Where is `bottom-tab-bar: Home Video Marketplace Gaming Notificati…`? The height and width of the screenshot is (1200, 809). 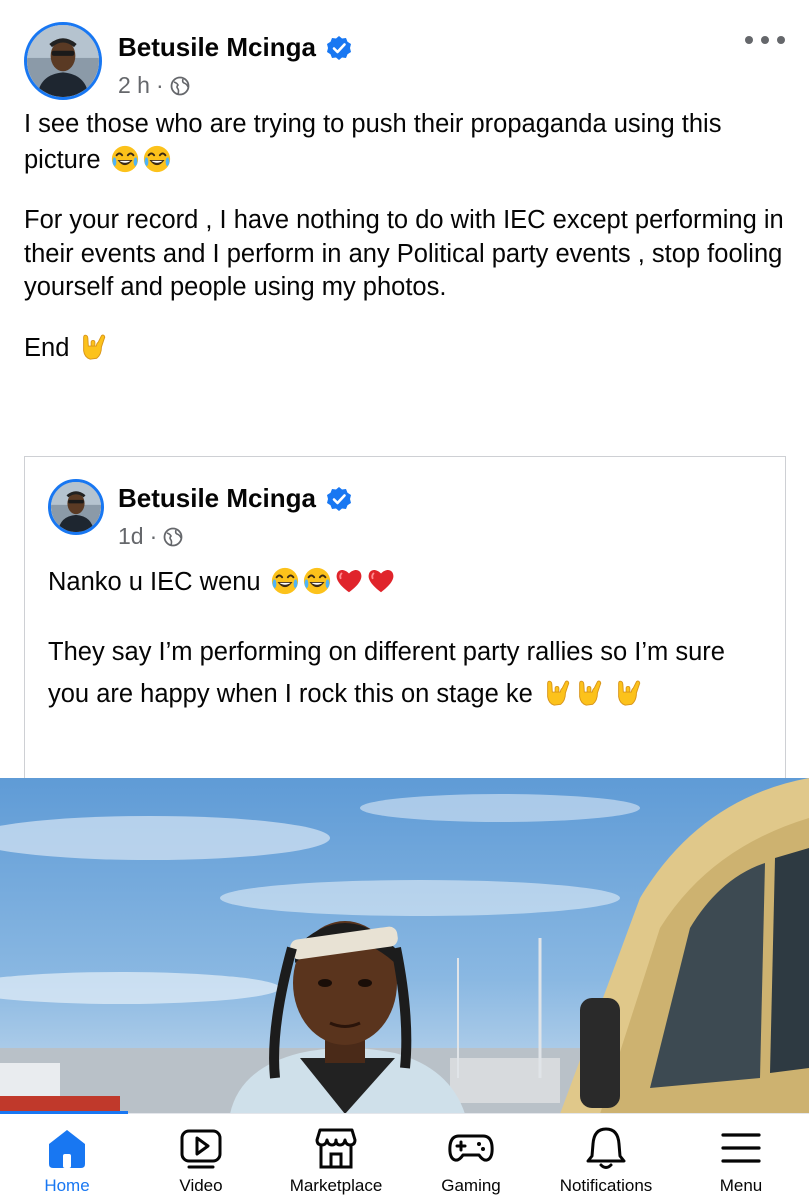
bottom-tab-bar: Home Video Marketplace Gaming Notificati… is located at coordinates (404, 1155).